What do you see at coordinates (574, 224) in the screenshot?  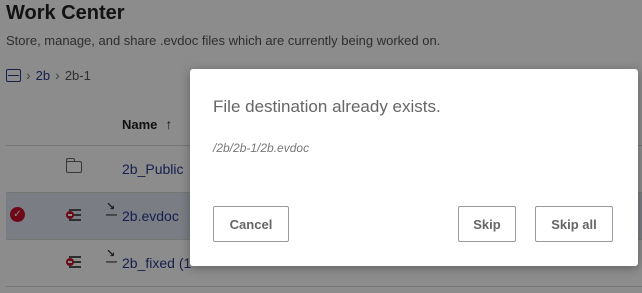 I see `skip-all-button: Skip all` at bounding box center [574, 224].